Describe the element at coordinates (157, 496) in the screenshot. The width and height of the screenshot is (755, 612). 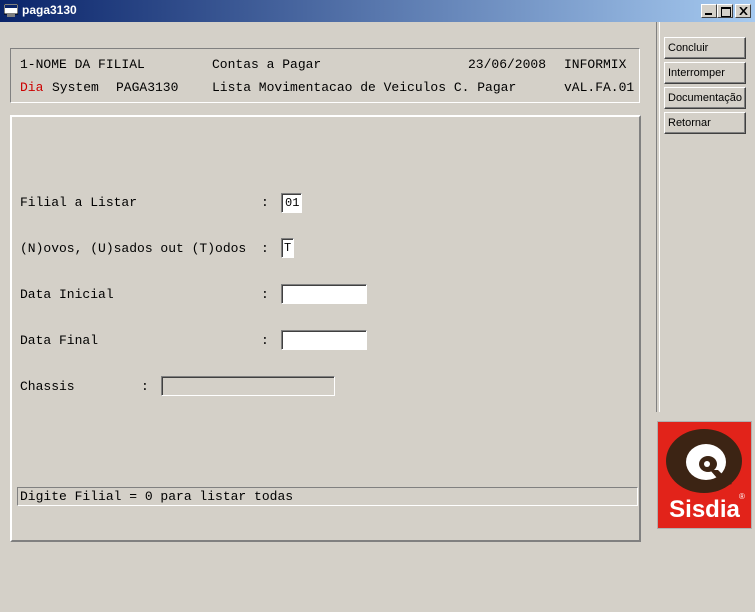
I see `status-message: Digite Filial = 0 para listar todas` at that location.